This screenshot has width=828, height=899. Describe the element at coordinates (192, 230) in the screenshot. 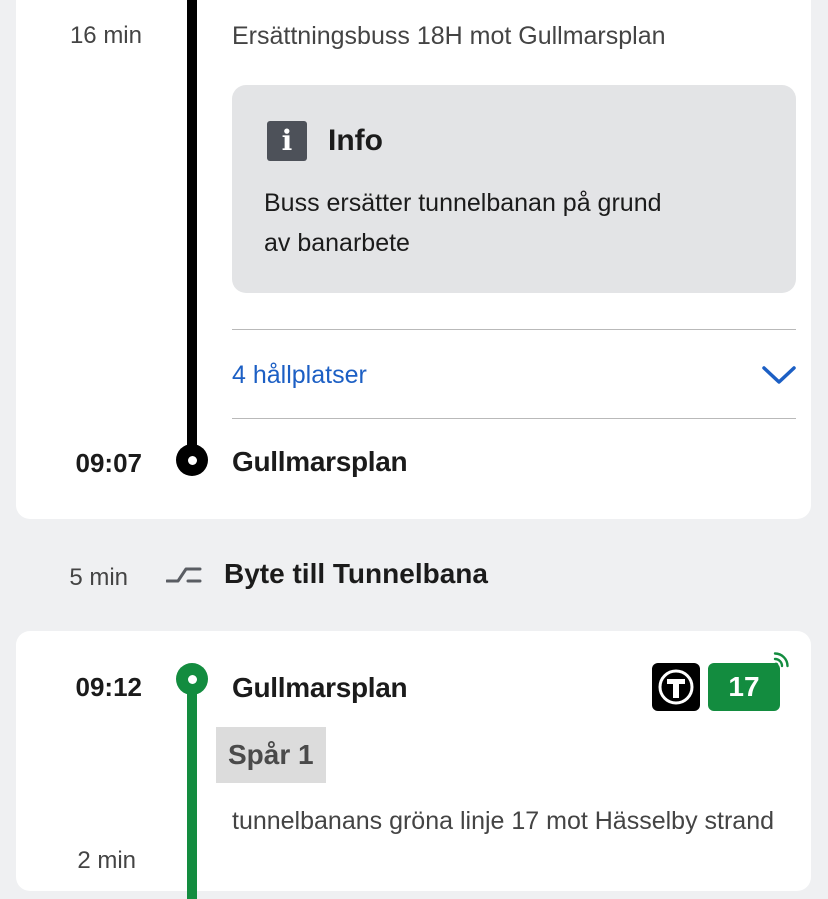

I see `bus-route-line` at that location.